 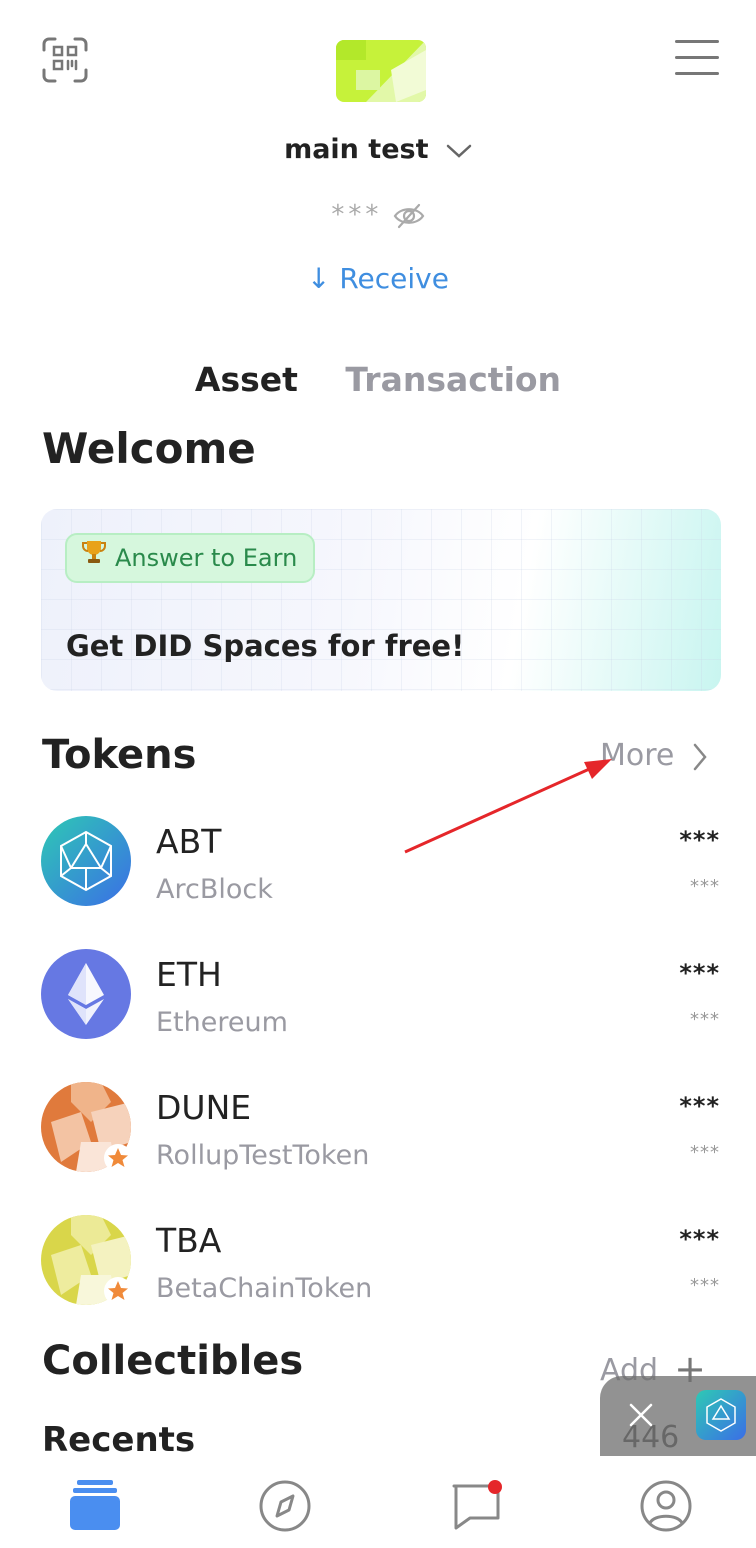 What do you see at coordinates (189, 841) in the screenshot?
I see `token-symbol: ABT` at bounding box center [189, 841].